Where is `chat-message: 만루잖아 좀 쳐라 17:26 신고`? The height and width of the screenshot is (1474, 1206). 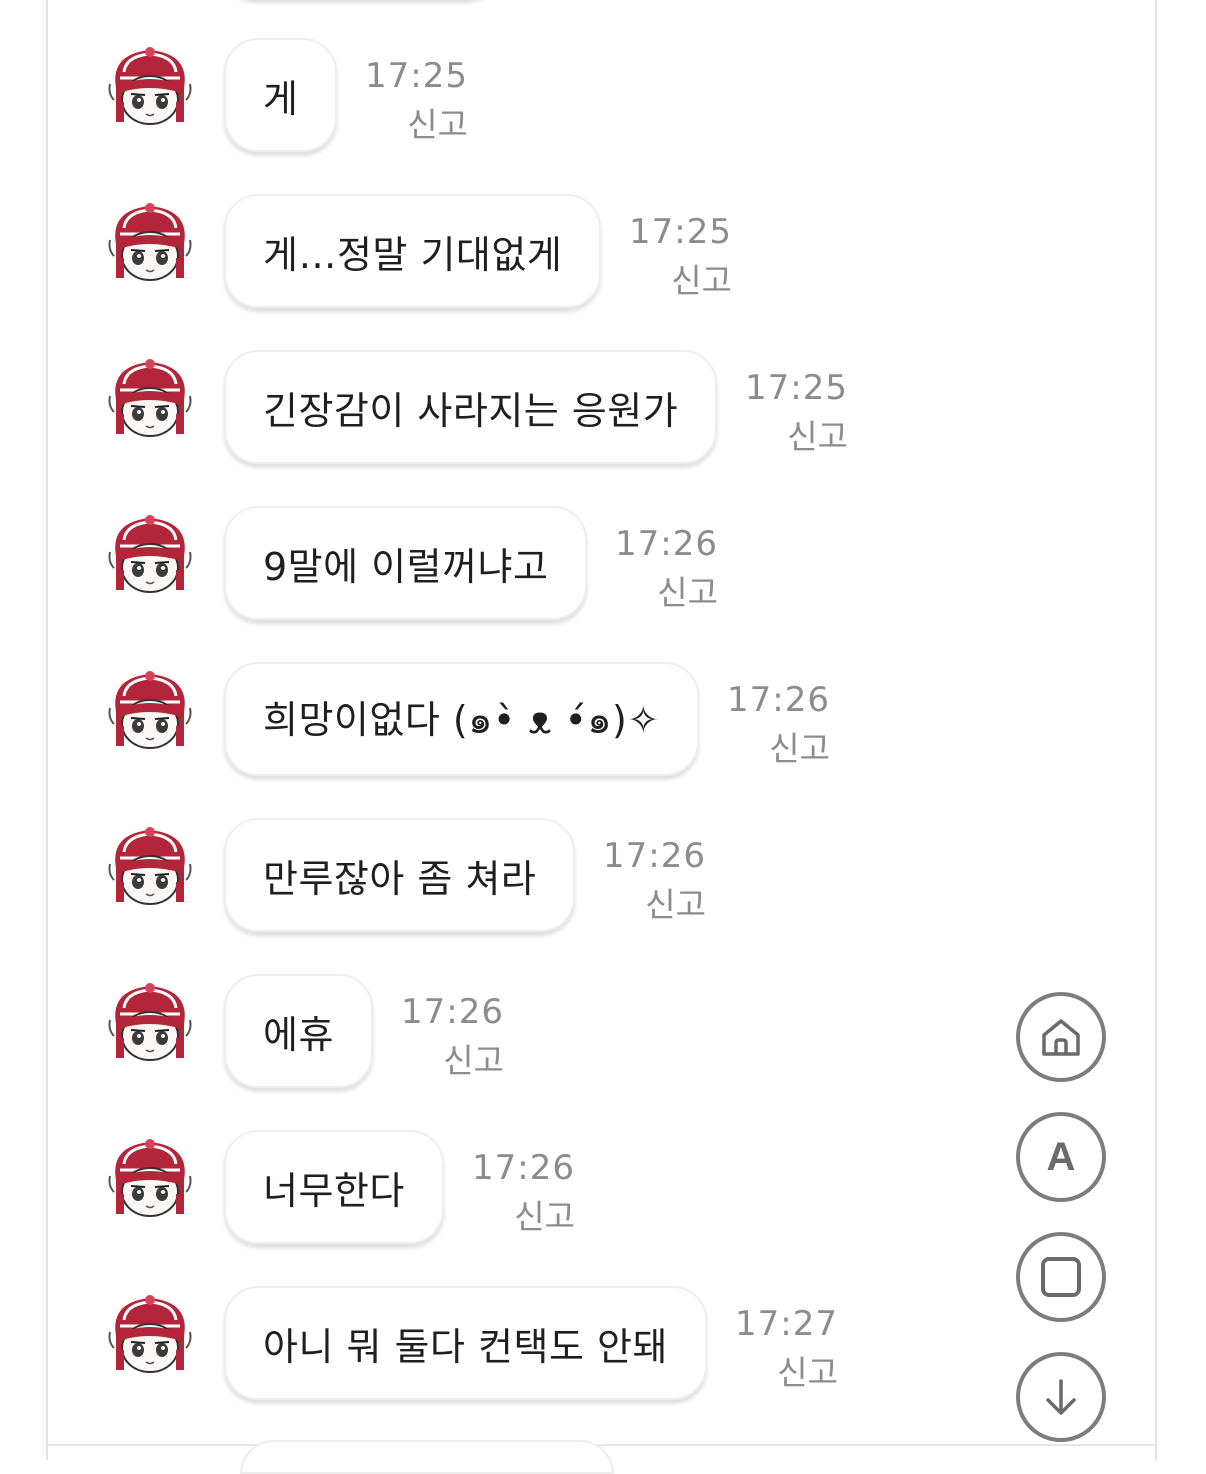 chat-message: 만루잖아 좀 쳐라 17:26 신고 is located at coordinates (603, 896).